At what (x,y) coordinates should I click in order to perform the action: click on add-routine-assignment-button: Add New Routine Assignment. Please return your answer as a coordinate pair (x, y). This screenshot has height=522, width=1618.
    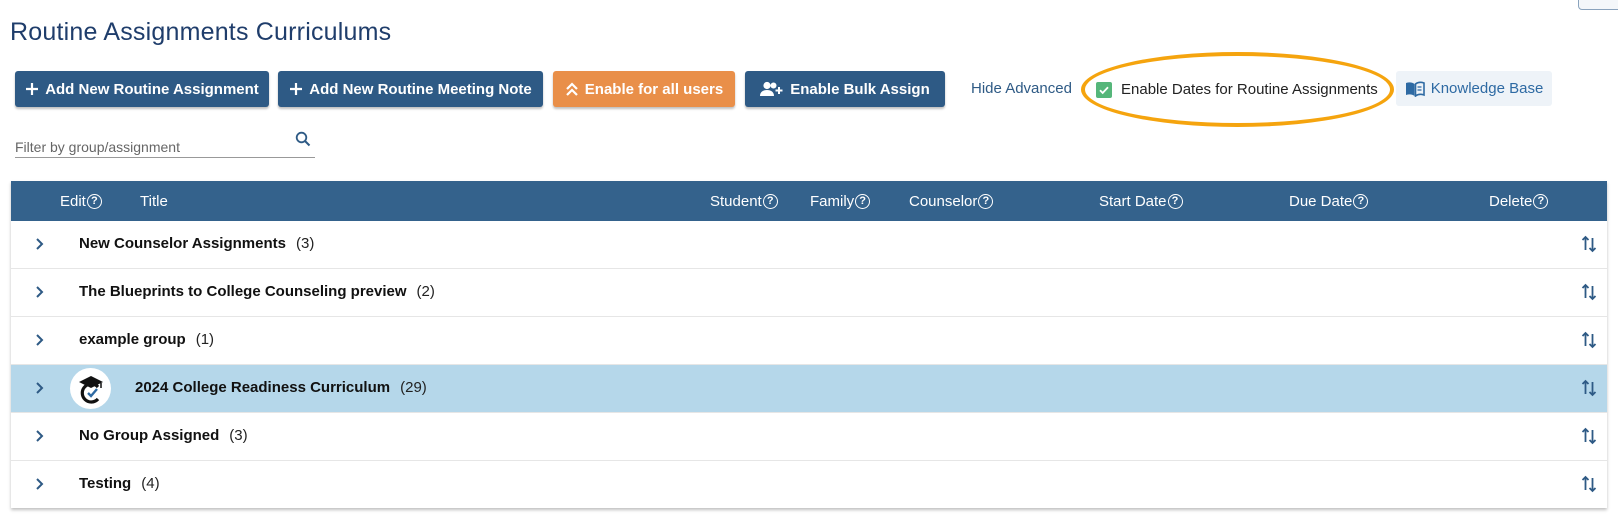
    Looking at the image, I should click on (142, 89).